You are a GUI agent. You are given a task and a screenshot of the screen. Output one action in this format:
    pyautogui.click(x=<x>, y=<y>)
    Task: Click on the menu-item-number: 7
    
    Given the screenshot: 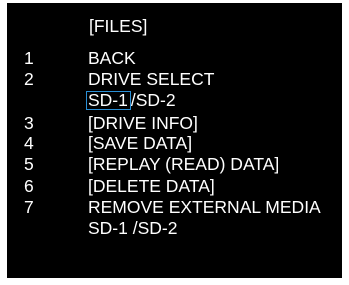 What is the action you would take?
    pyautogui.click(x=29, y=207)
    